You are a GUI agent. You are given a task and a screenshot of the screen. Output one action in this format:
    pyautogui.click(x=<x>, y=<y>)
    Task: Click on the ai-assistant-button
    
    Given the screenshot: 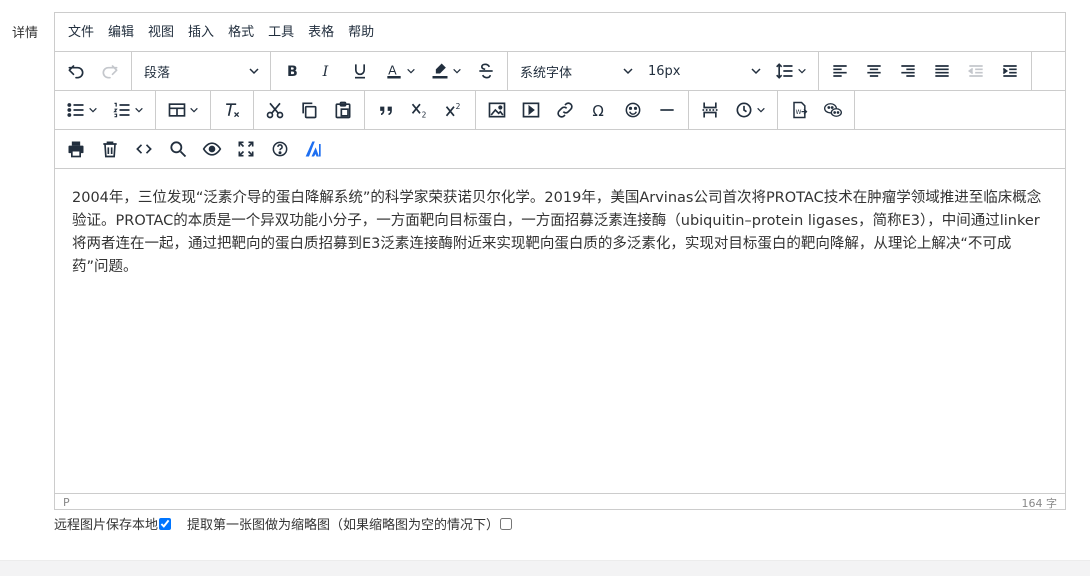 What is the action you would take?
    pyautogui.click(x=314, y=149)
    